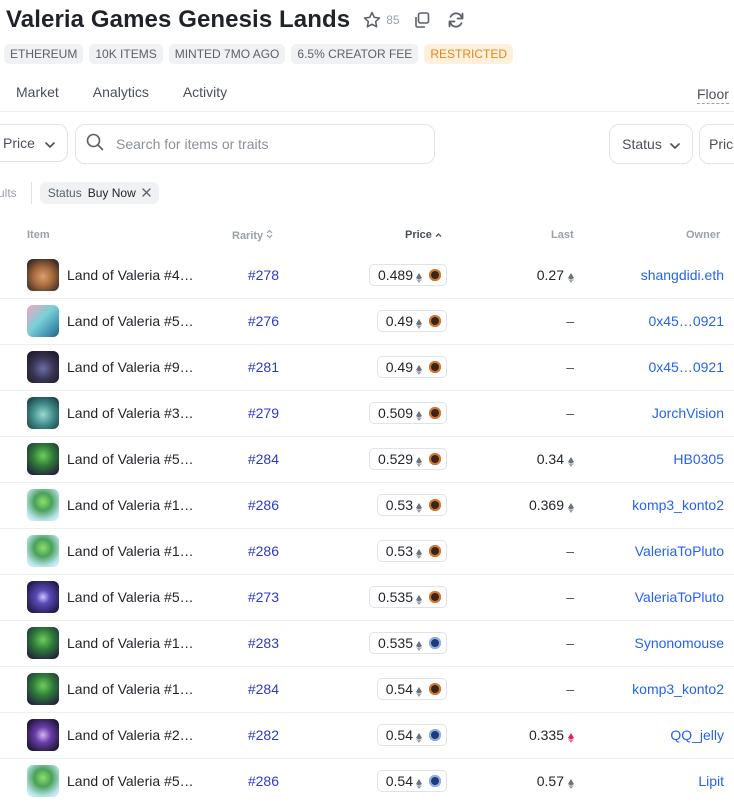 The image size is (734, 804). What do you see at coordinates (711, 781) in the screenshot?
I see `owner-link: Lipit` at bounding box center [711, 781].